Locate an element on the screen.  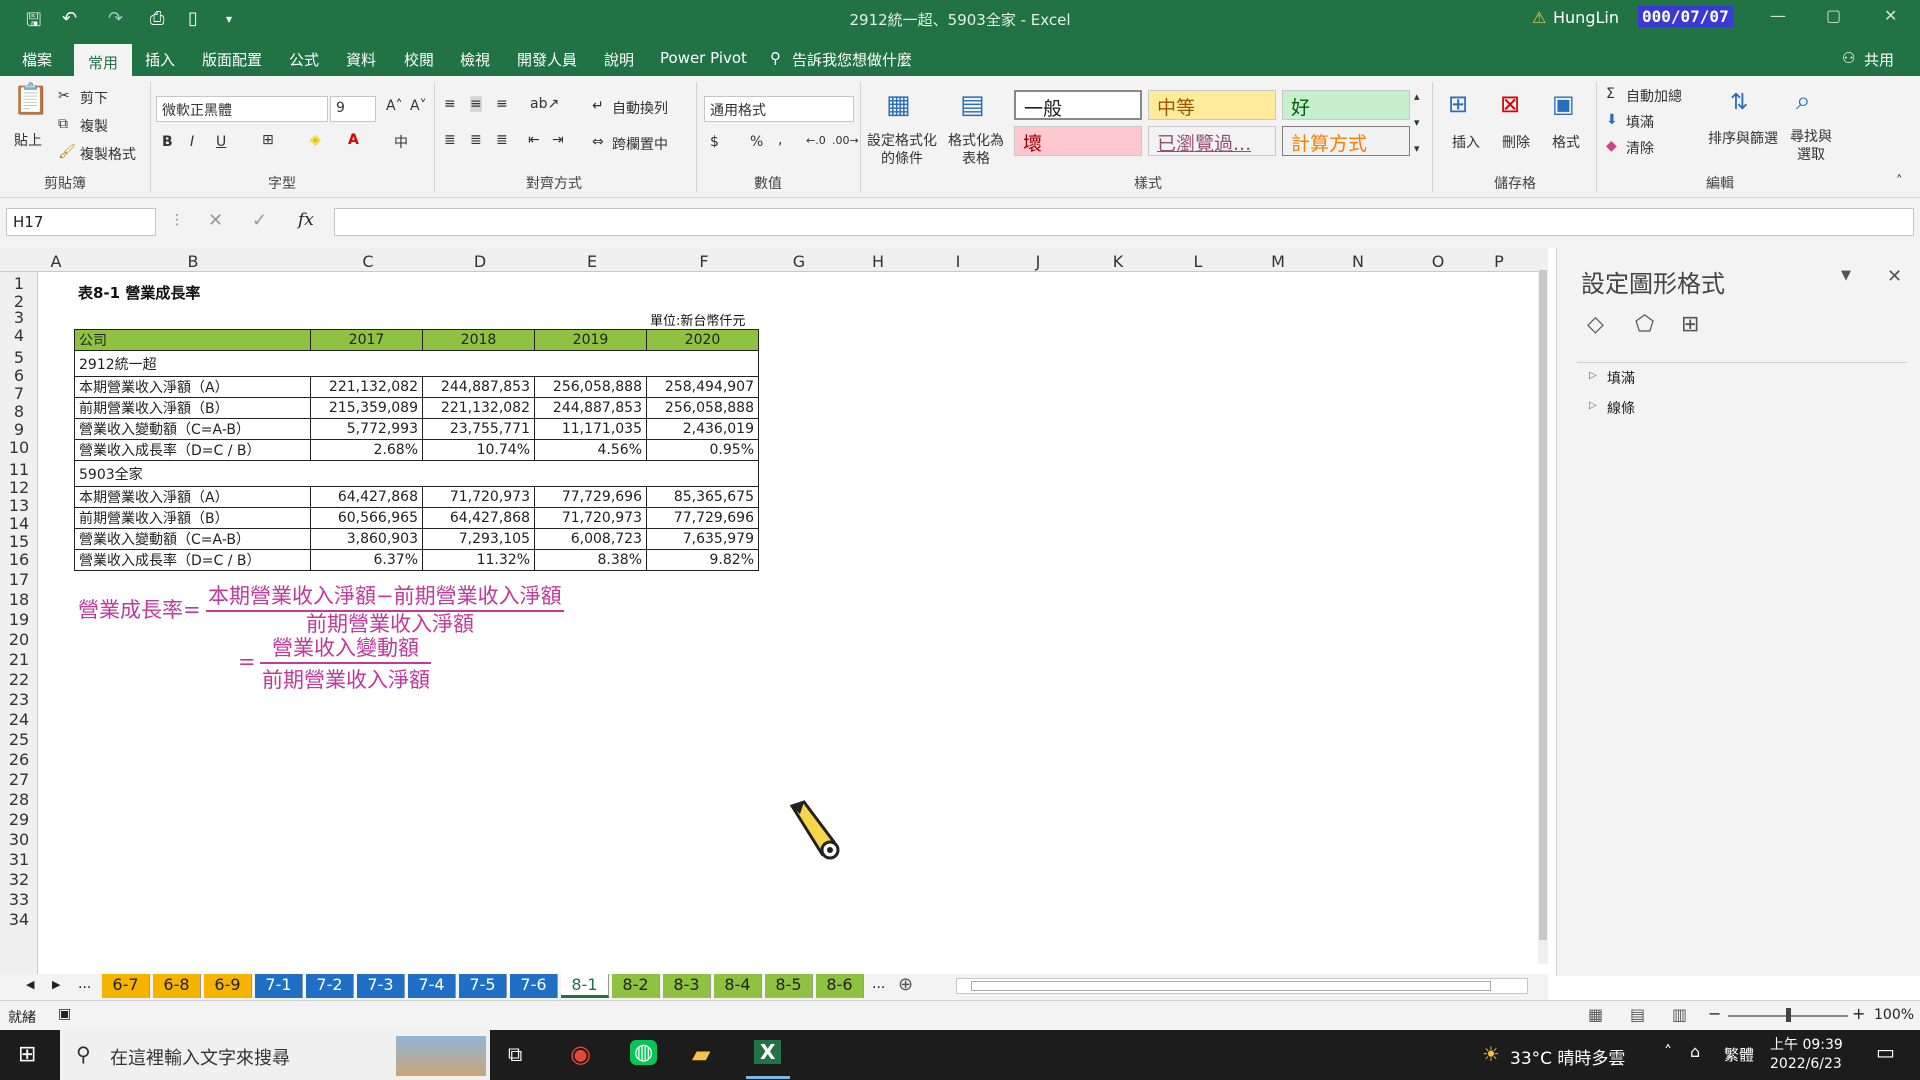
tray-chevron-icon: ˄ is located at coordinates (1668, 1051).